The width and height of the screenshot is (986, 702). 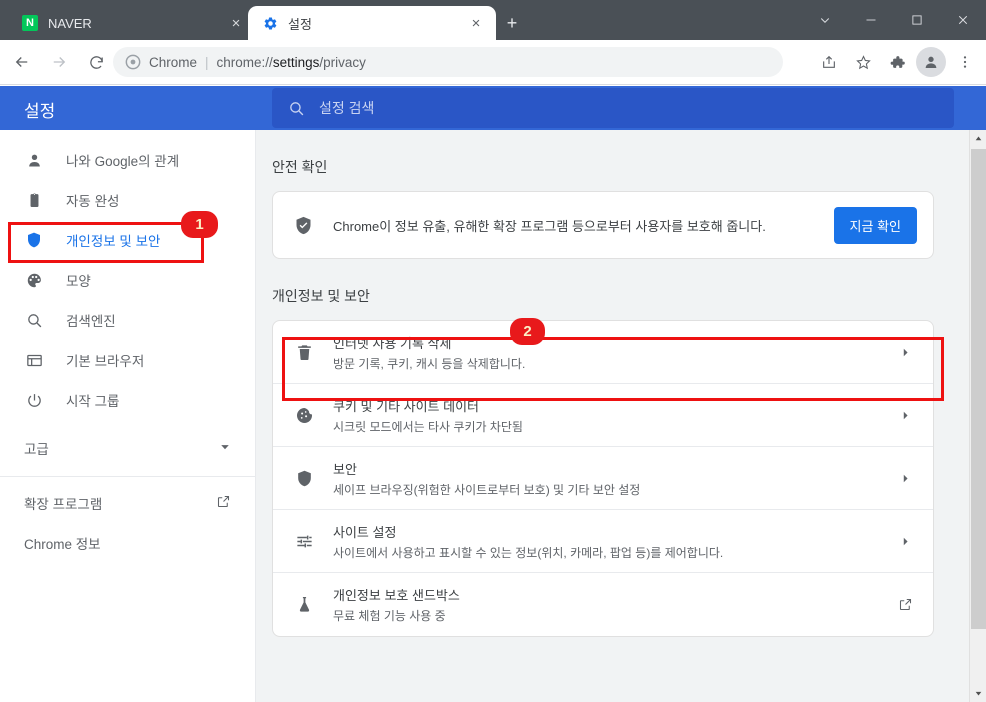 I want to click on vertical-scrollbar, so click(x=977, y=416).